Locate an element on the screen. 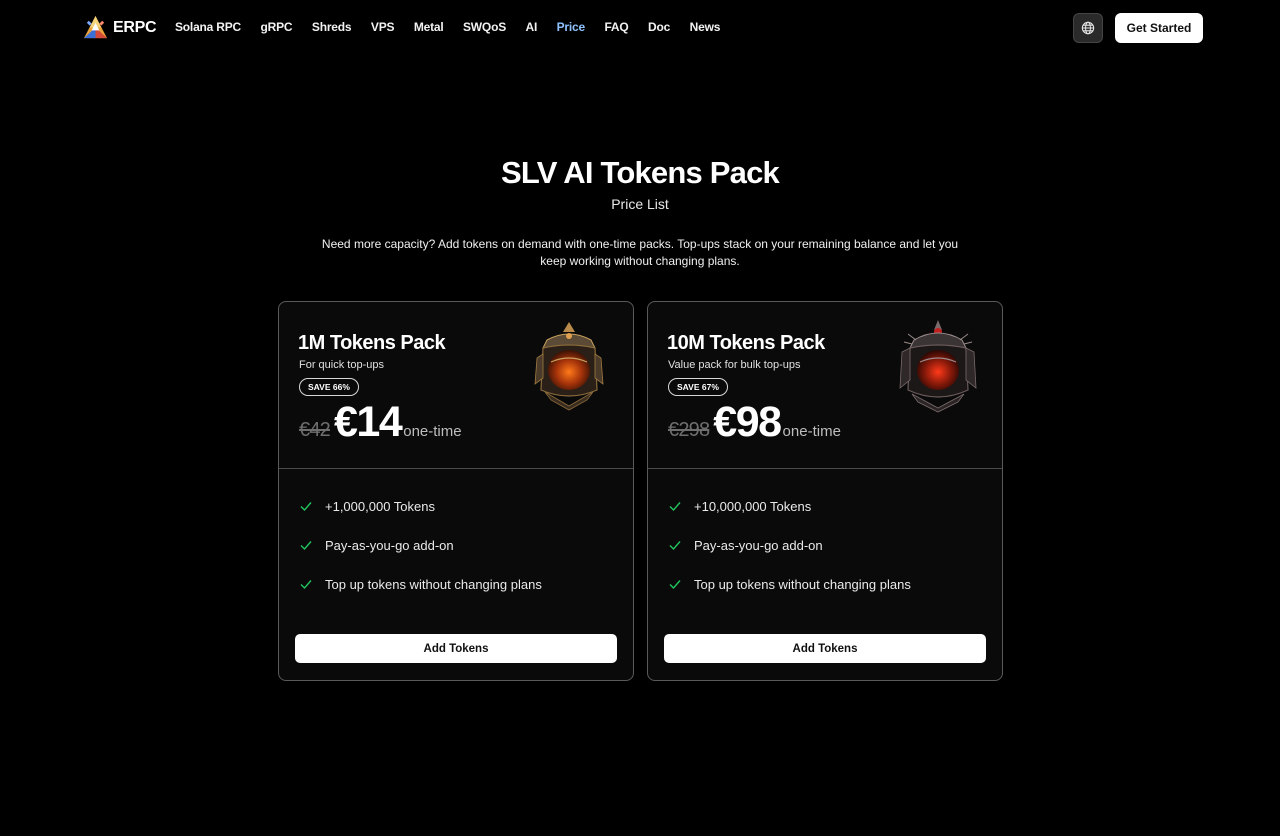  plan-title: 10M Tokens Pack is located at coordinates (746, 343).